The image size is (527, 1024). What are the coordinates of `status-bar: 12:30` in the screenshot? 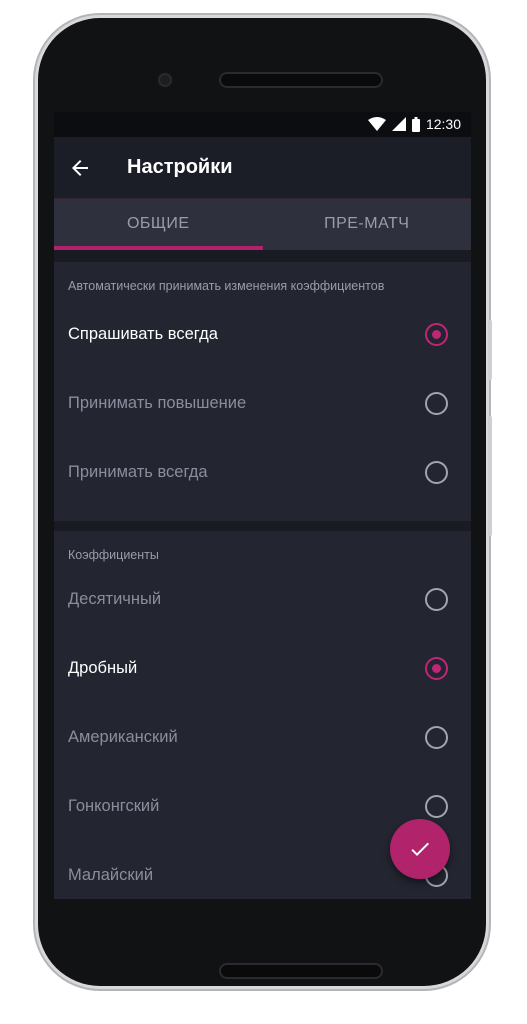 It's located at (262, 124).